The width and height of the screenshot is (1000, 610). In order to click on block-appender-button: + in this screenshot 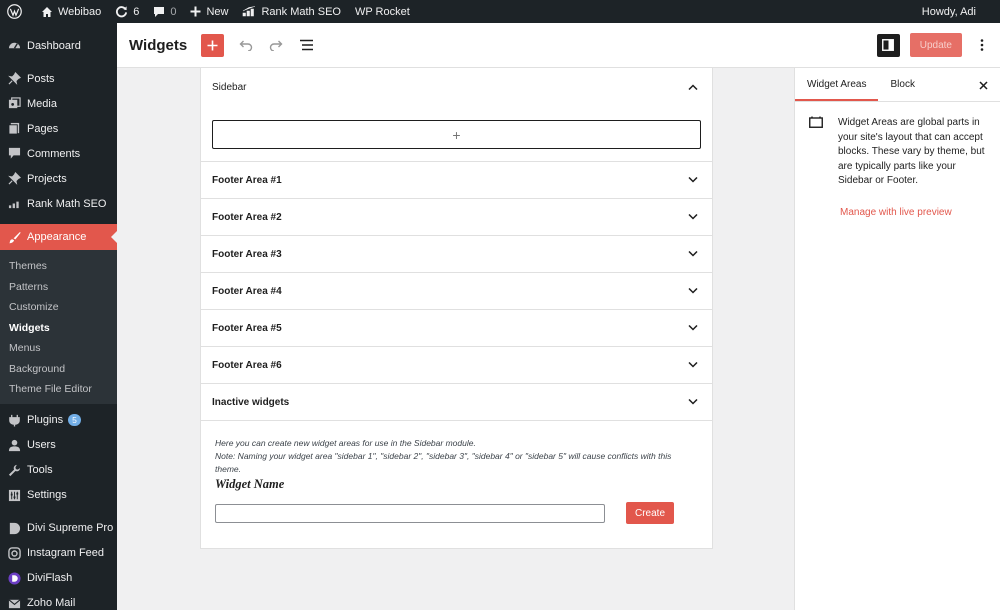, I will do `click(456, 134)`.